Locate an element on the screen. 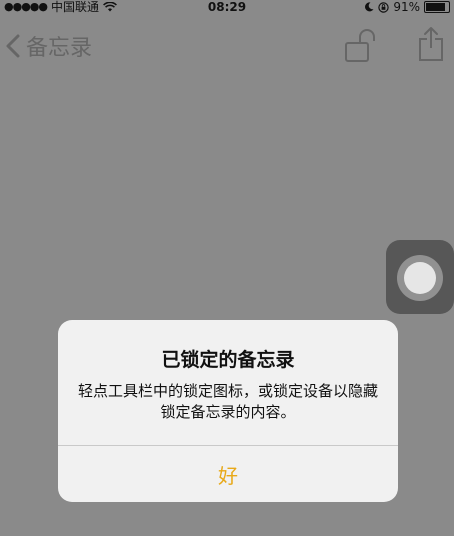 Image resolution: width=454 pixels, height=536 pixels. alert-title: 已锁定的备忘录 is located at coordinates (228, 360).